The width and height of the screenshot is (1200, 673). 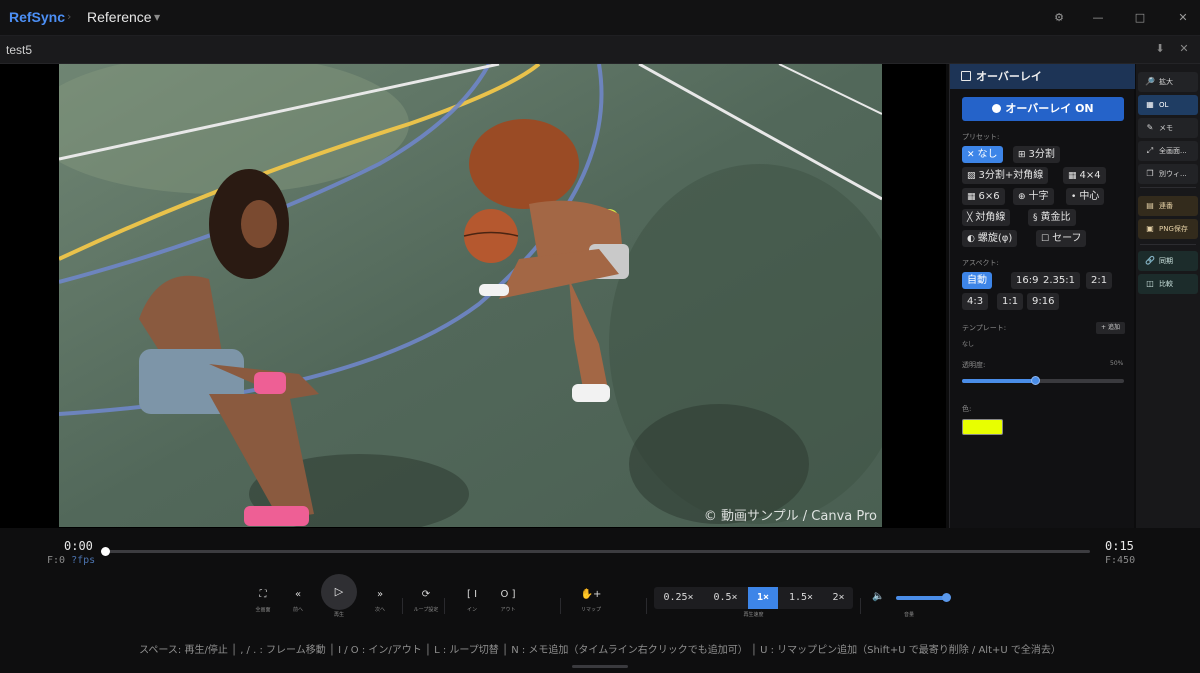 What do you see at coordinates (986, 217) in the screenshot?
I see `preset-chip: ╳ 対角線` at bounding box center [986, 217].